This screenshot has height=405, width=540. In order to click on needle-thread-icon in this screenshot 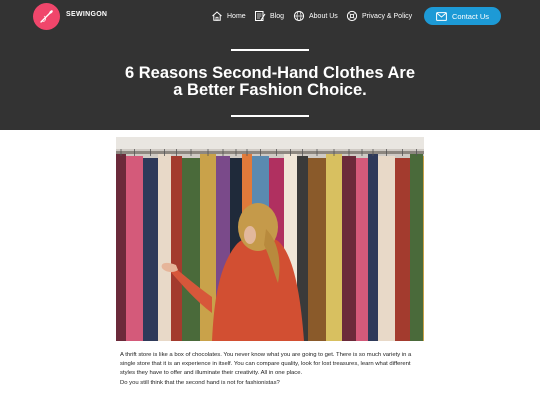, I will do `click(46, 16)`.